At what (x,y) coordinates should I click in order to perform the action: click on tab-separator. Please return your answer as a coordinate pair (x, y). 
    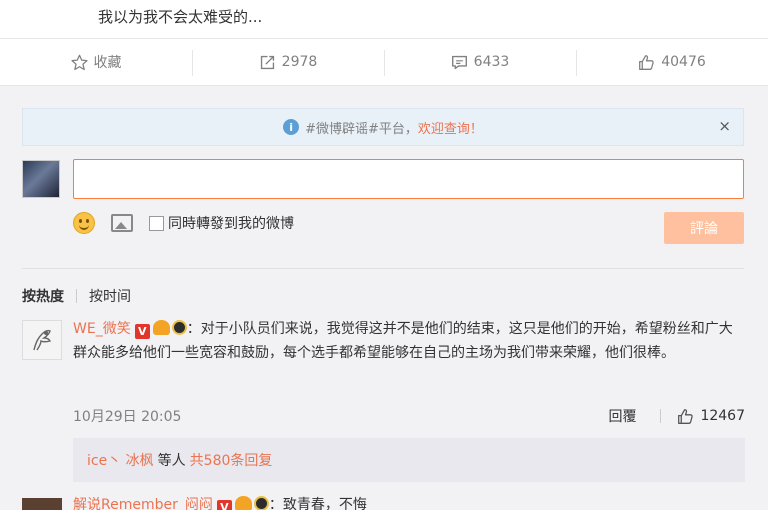
    Looking at the image, I should click on (76, 296).